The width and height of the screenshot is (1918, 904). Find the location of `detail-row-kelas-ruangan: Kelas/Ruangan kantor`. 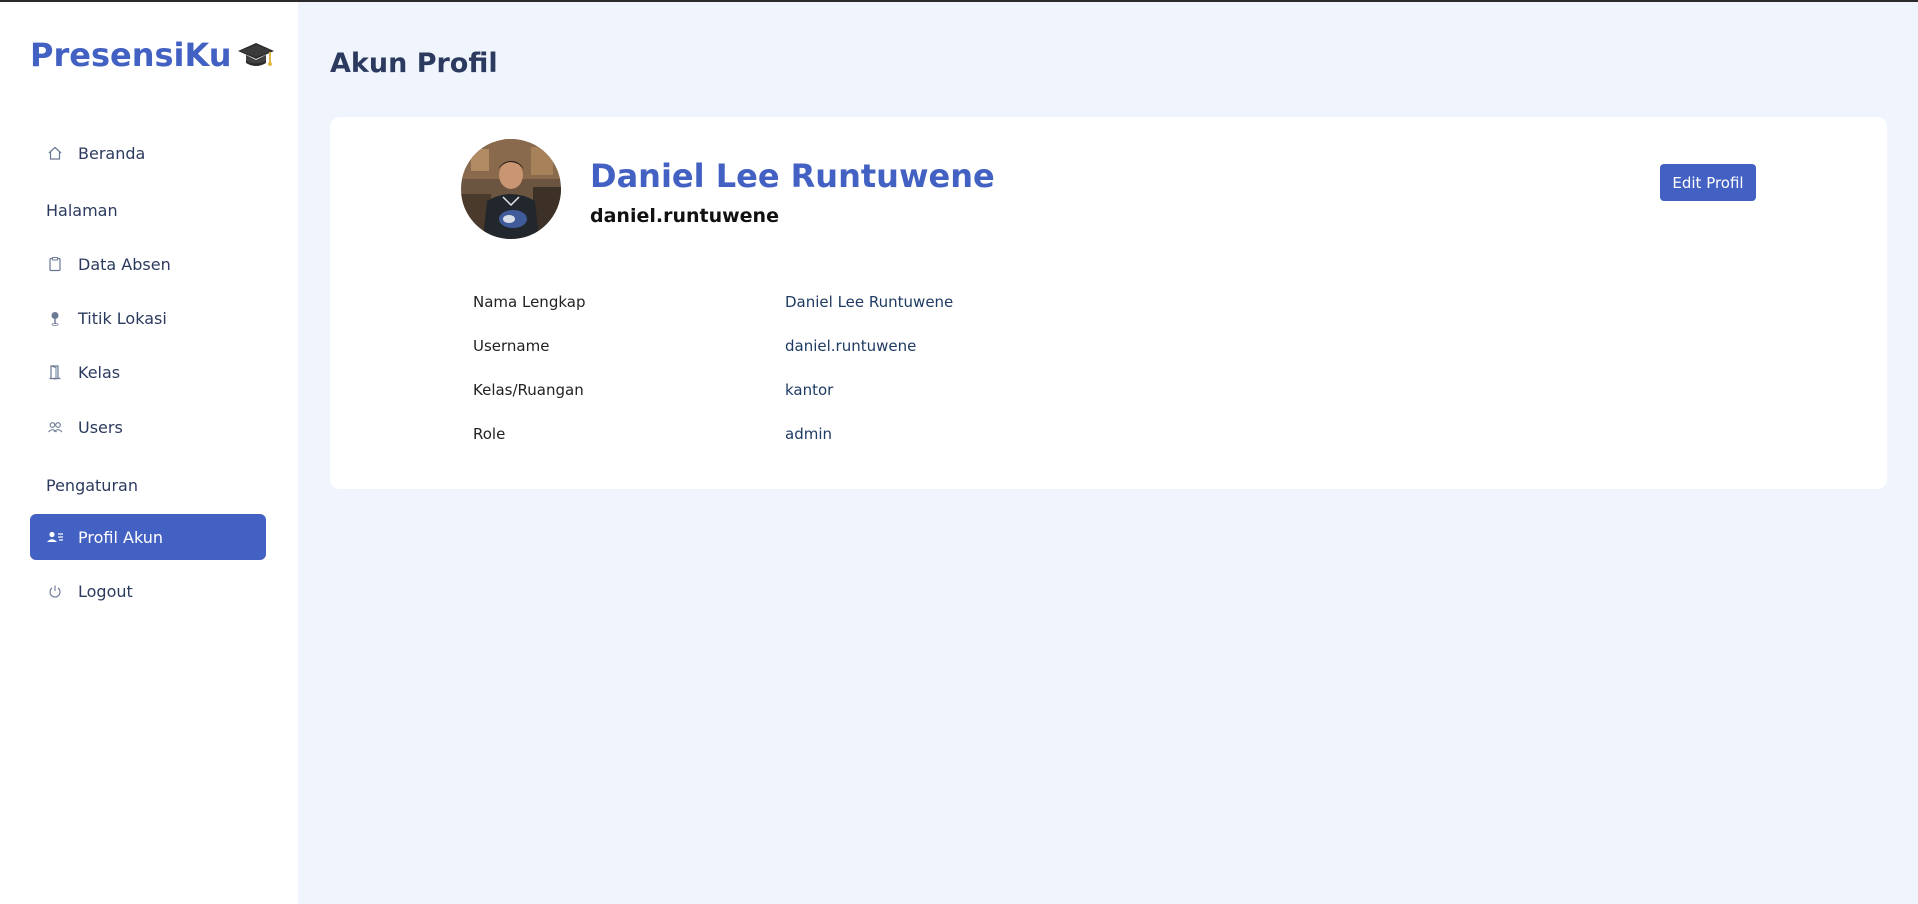

detail-row-kelas-ruangan: Kelas/Ruangan kantor is located at coordinates (823, 392).